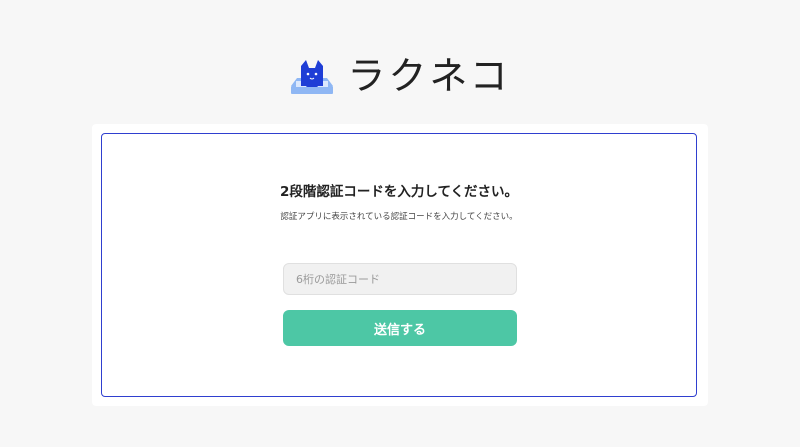  I want to click on submit-button: 送信する, so click(400, 328).